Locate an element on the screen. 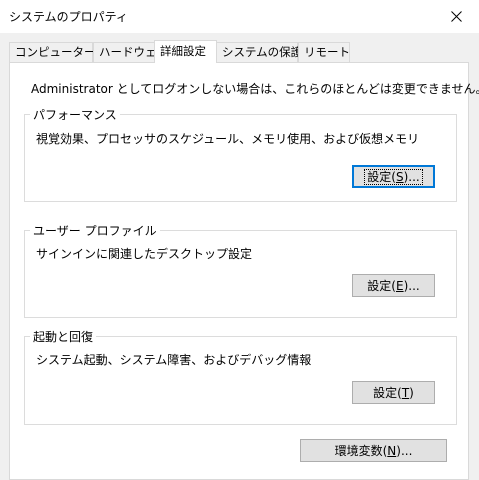  startup-recovery-title: 起動と回復 is located at coordinates (63, 336).